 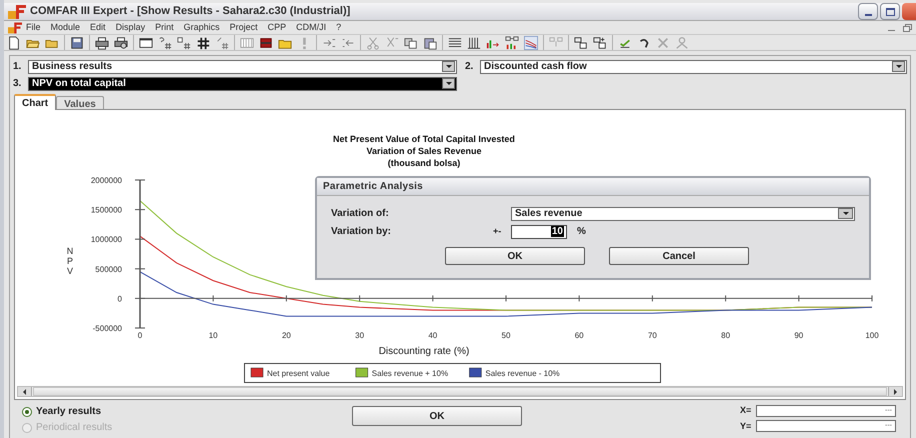 What do you see at coordinates (108, 269) in the screenshot?
I see `y-tick-label: 500000` at bounding box center [108, 269].